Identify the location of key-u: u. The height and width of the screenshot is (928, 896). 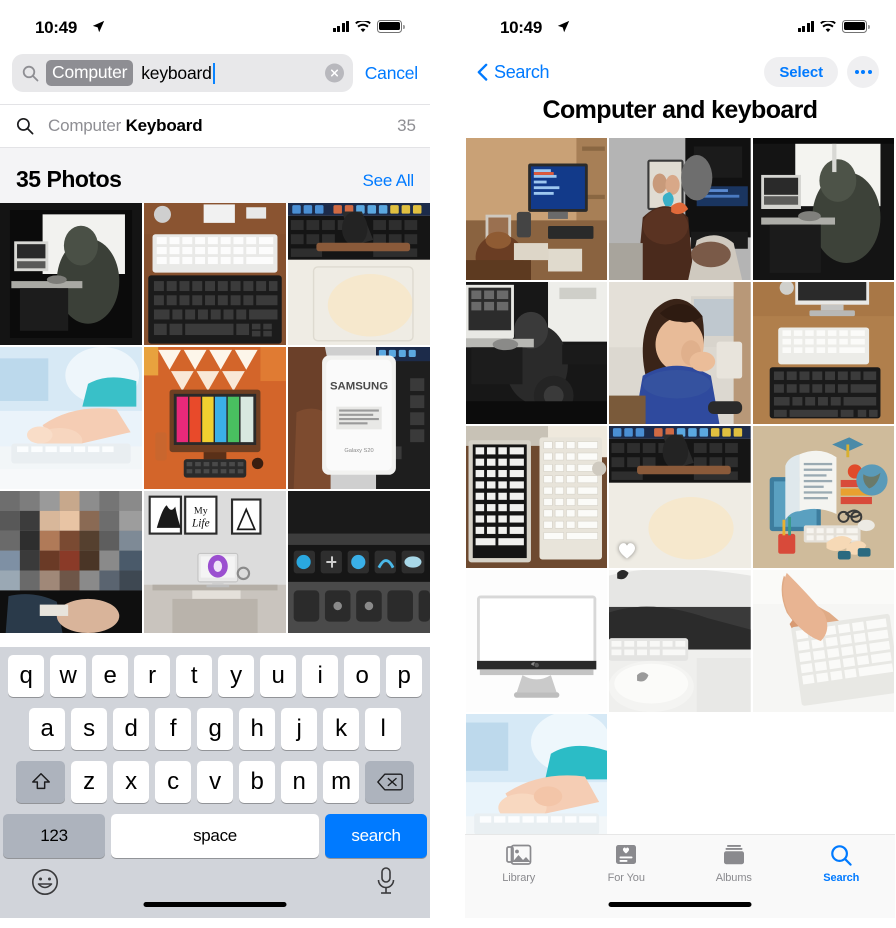
(278, 676).